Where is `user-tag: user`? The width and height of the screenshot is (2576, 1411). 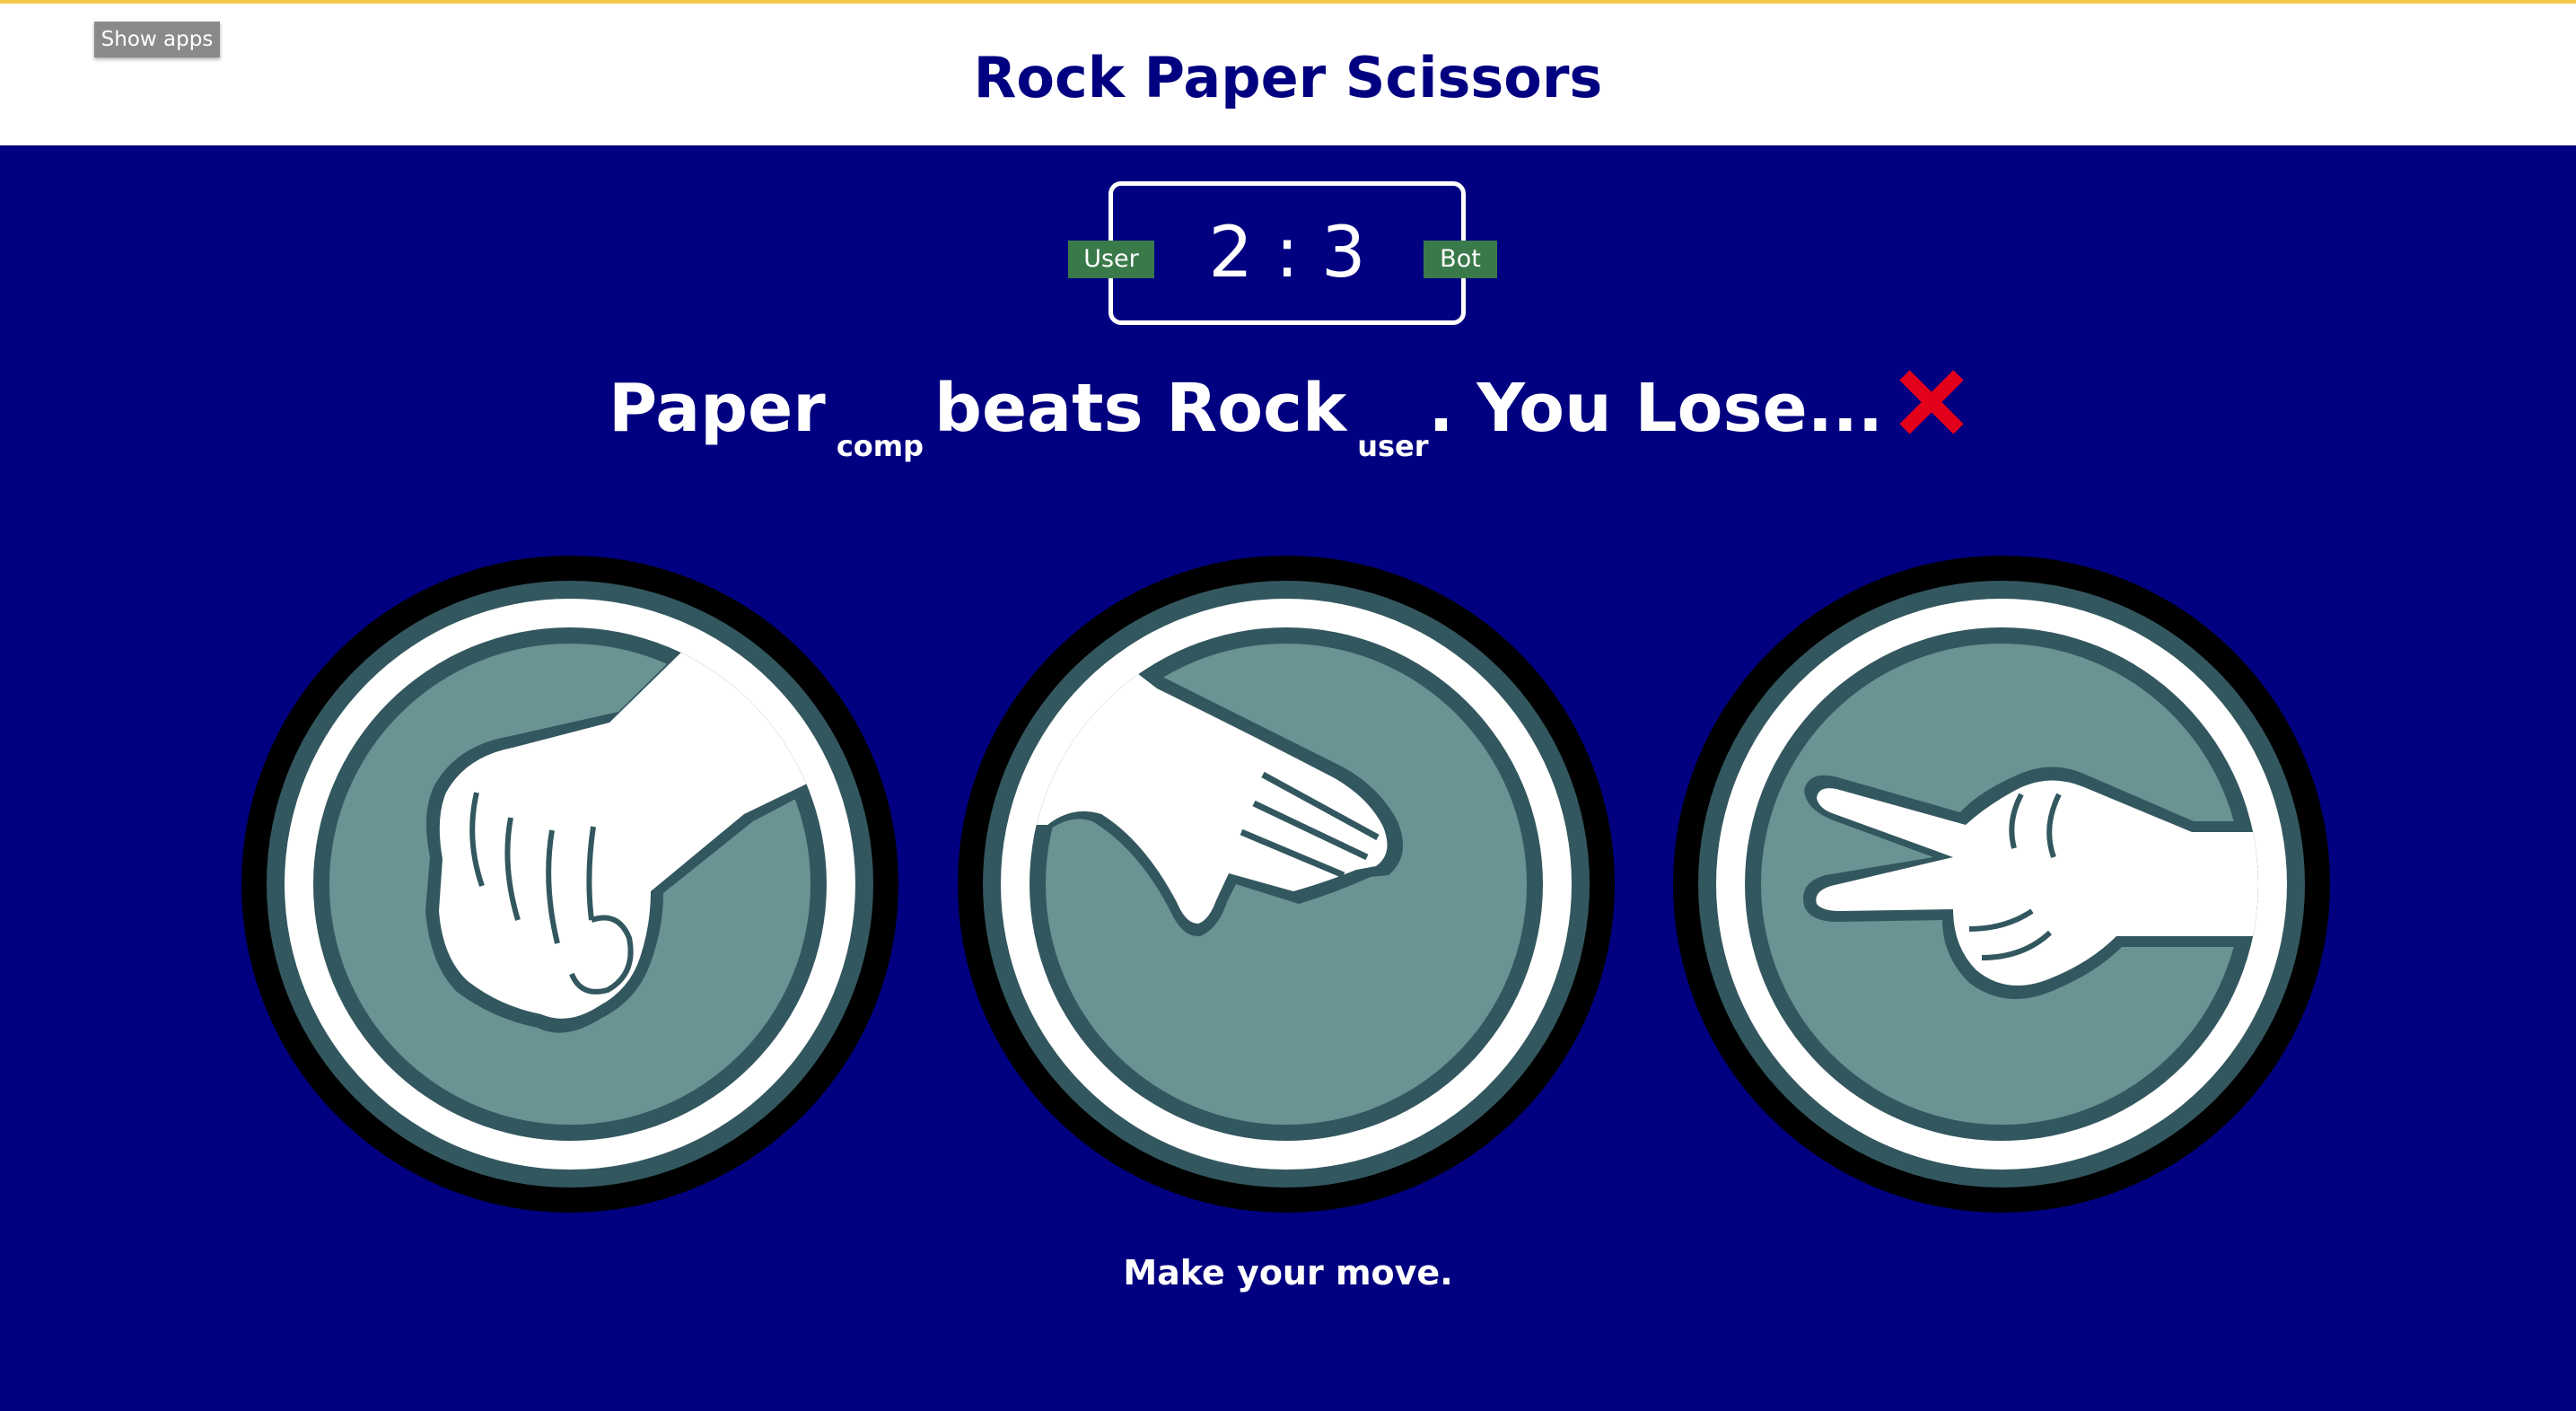
user-tag: user is located at coordinates (1393, 446).